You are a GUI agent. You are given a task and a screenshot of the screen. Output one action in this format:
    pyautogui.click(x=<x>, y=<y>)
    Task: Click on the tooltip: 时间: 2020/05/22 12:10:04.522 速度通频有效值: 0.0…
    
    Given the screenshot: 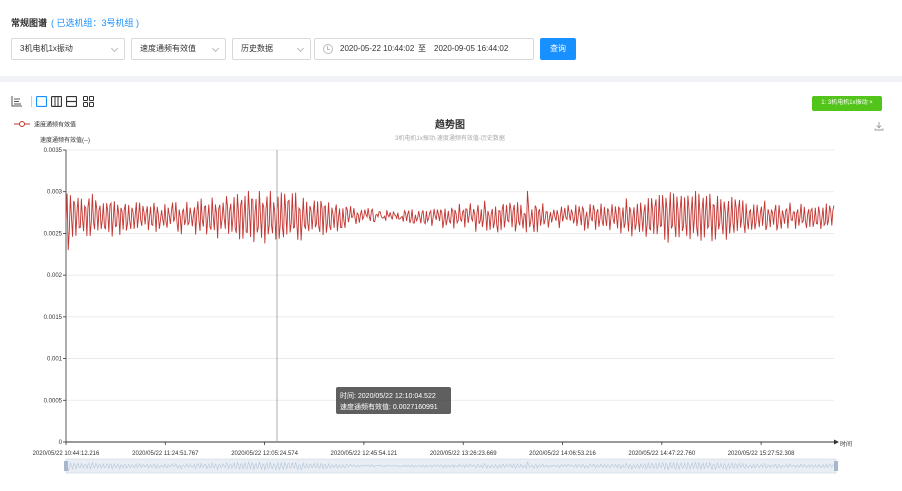 What is the action you would take?
    pyautogui.click(x=393, y=400)
    